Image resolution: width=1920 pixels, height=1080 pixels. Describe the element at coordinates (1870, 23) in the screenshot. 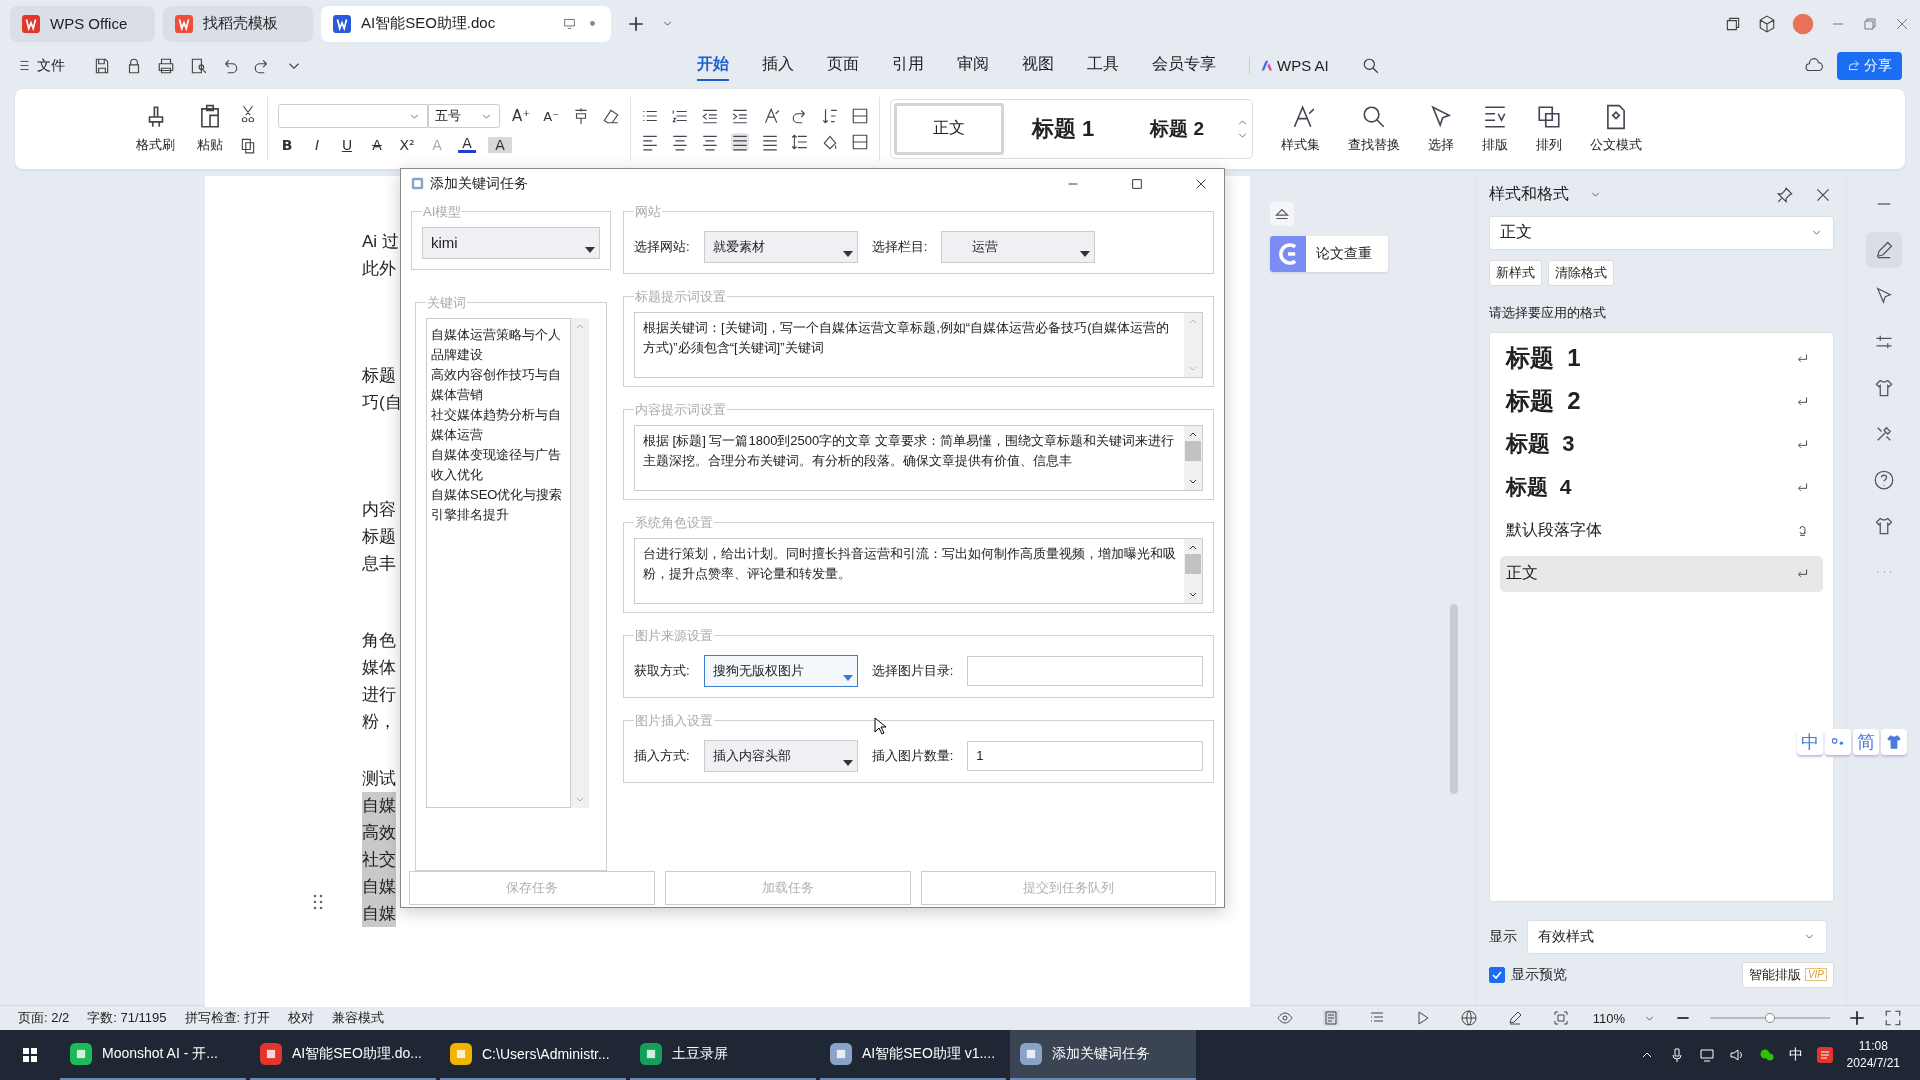

I see `restore-icon` at that location.